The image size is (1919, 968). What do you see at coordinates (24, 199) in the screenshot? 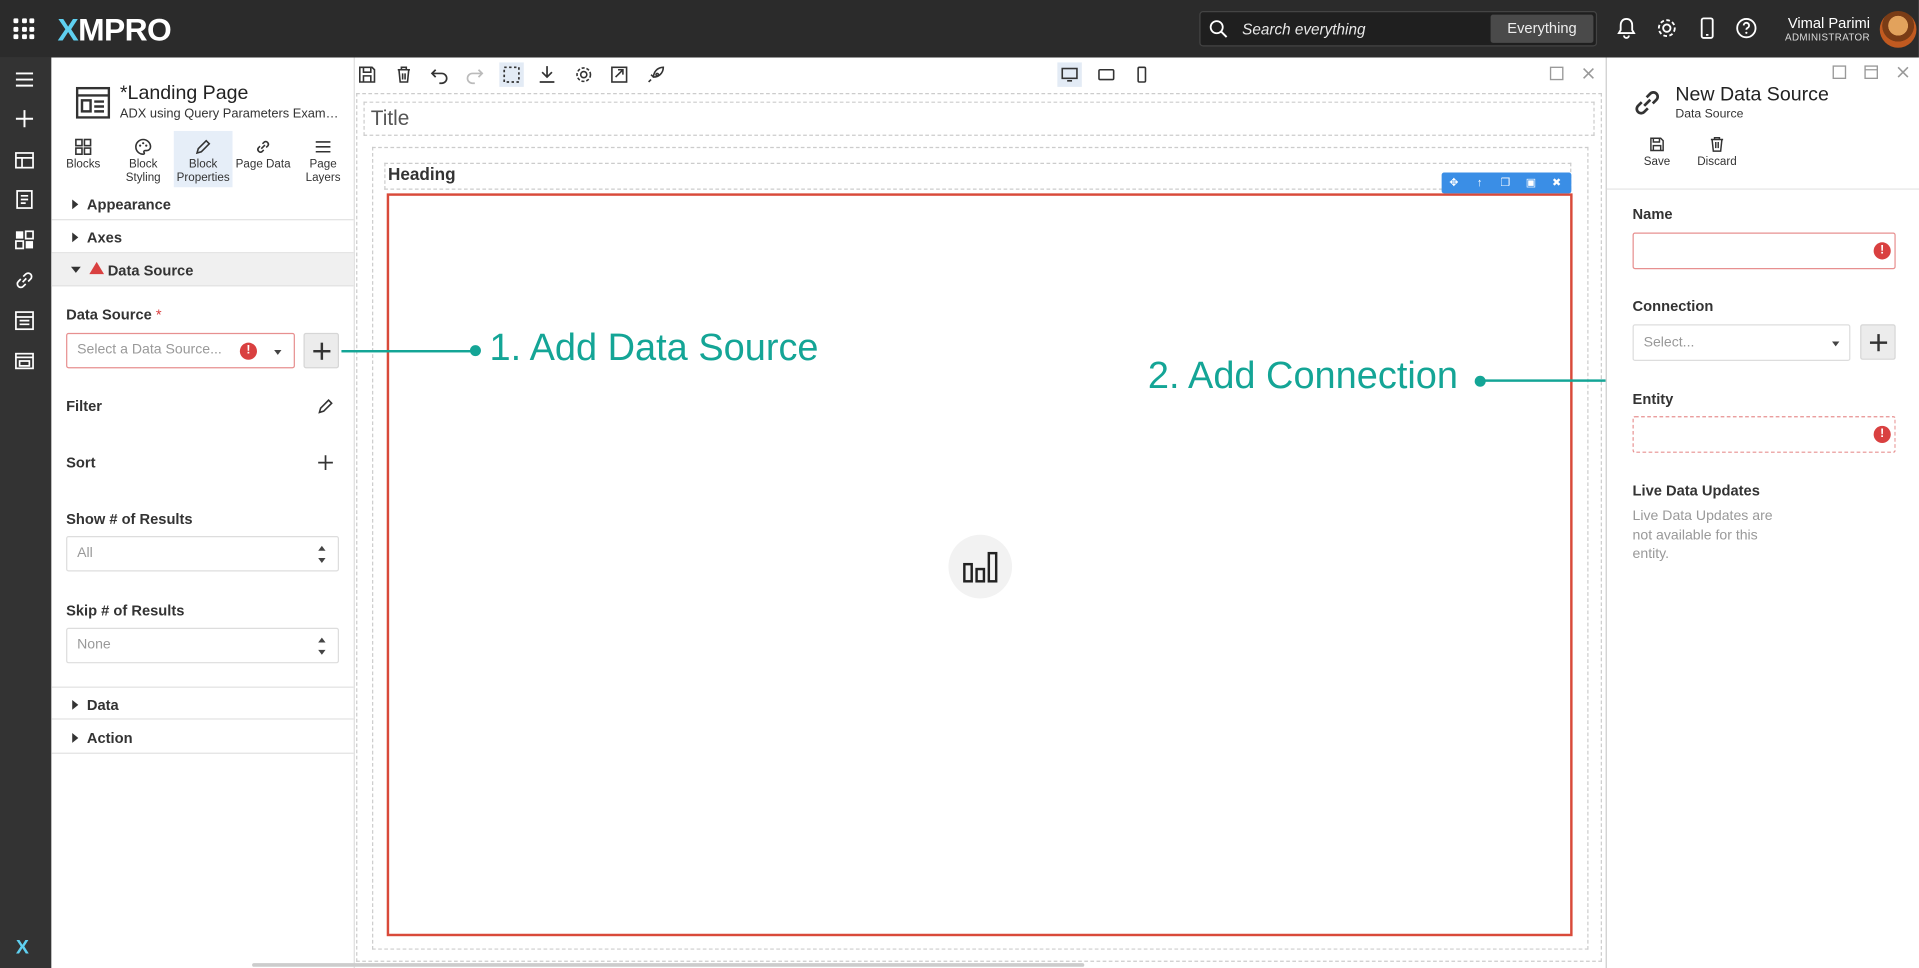
I see `data-stream-icon` at bounding box center [24, 199].